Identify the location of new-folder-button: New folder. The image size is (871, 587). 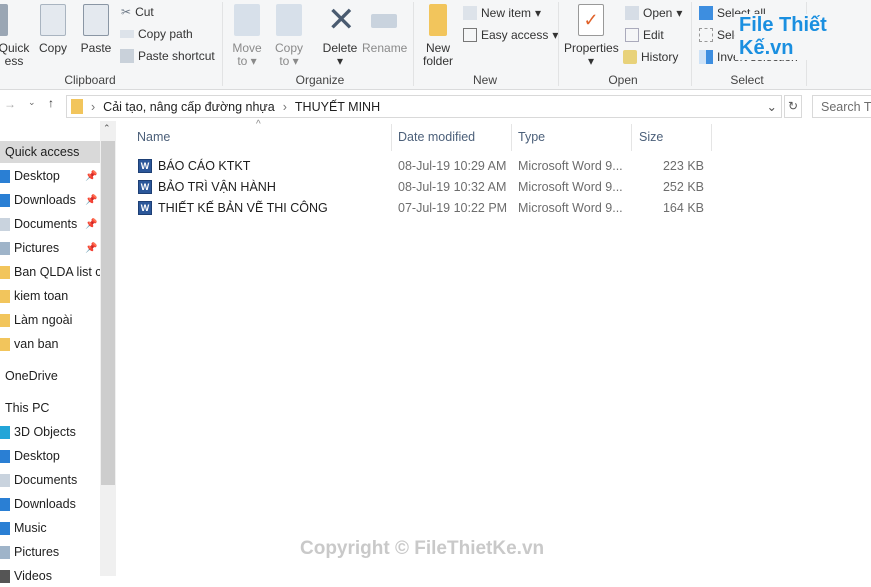
(438, 36).